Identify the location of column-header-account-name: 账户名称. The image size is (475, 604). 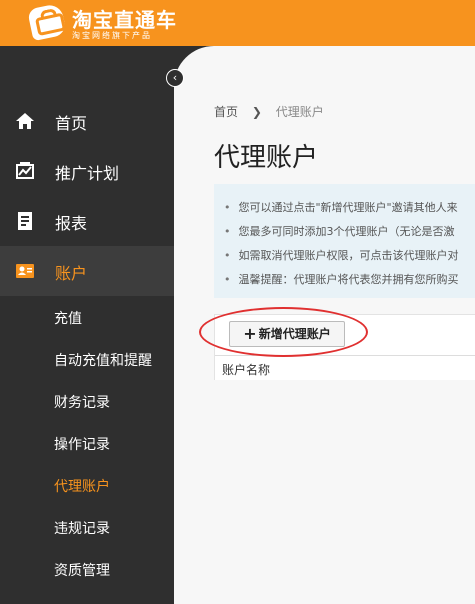
(246, 370).